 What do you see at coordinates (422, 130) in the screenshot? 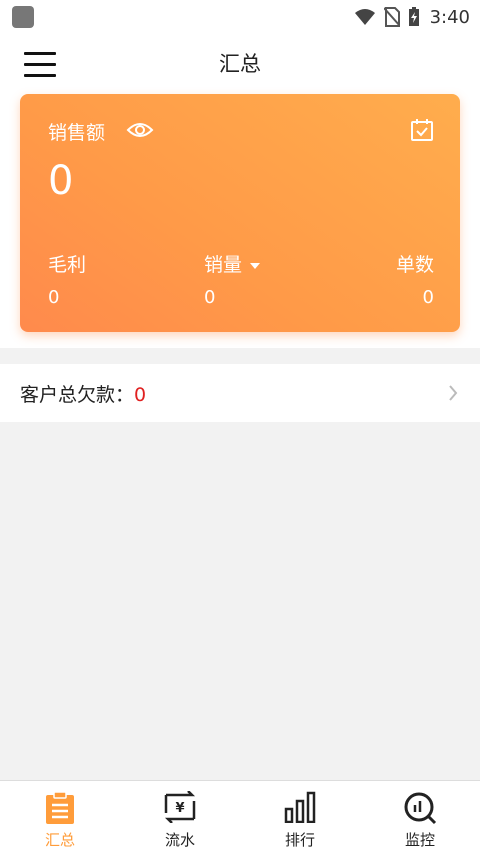
I see `calendar-icon` at bounding box center [422, 130].